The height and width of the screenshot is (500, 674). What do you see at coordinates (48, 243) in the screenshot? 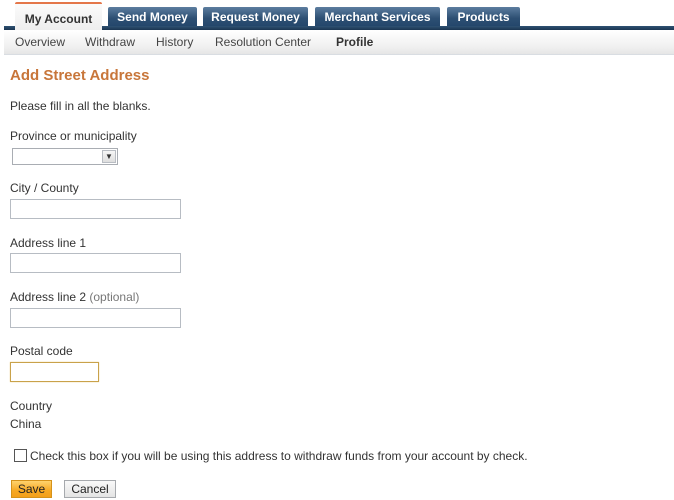
I see `address-line-1-label: Address line 1` at bounding box center [48, 243].